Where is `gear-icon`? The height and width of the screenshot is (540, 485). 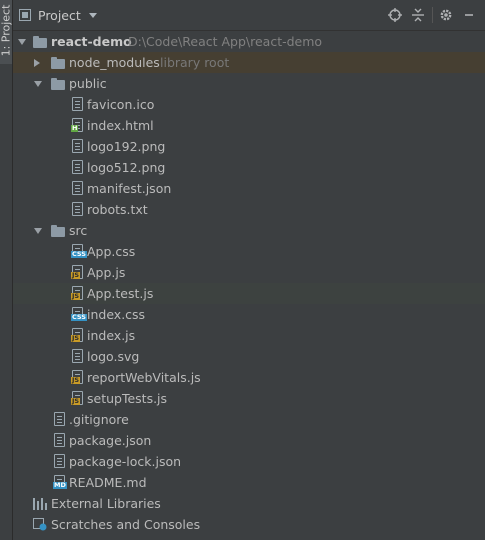
gear-icon is located at coordinates (446, 15).